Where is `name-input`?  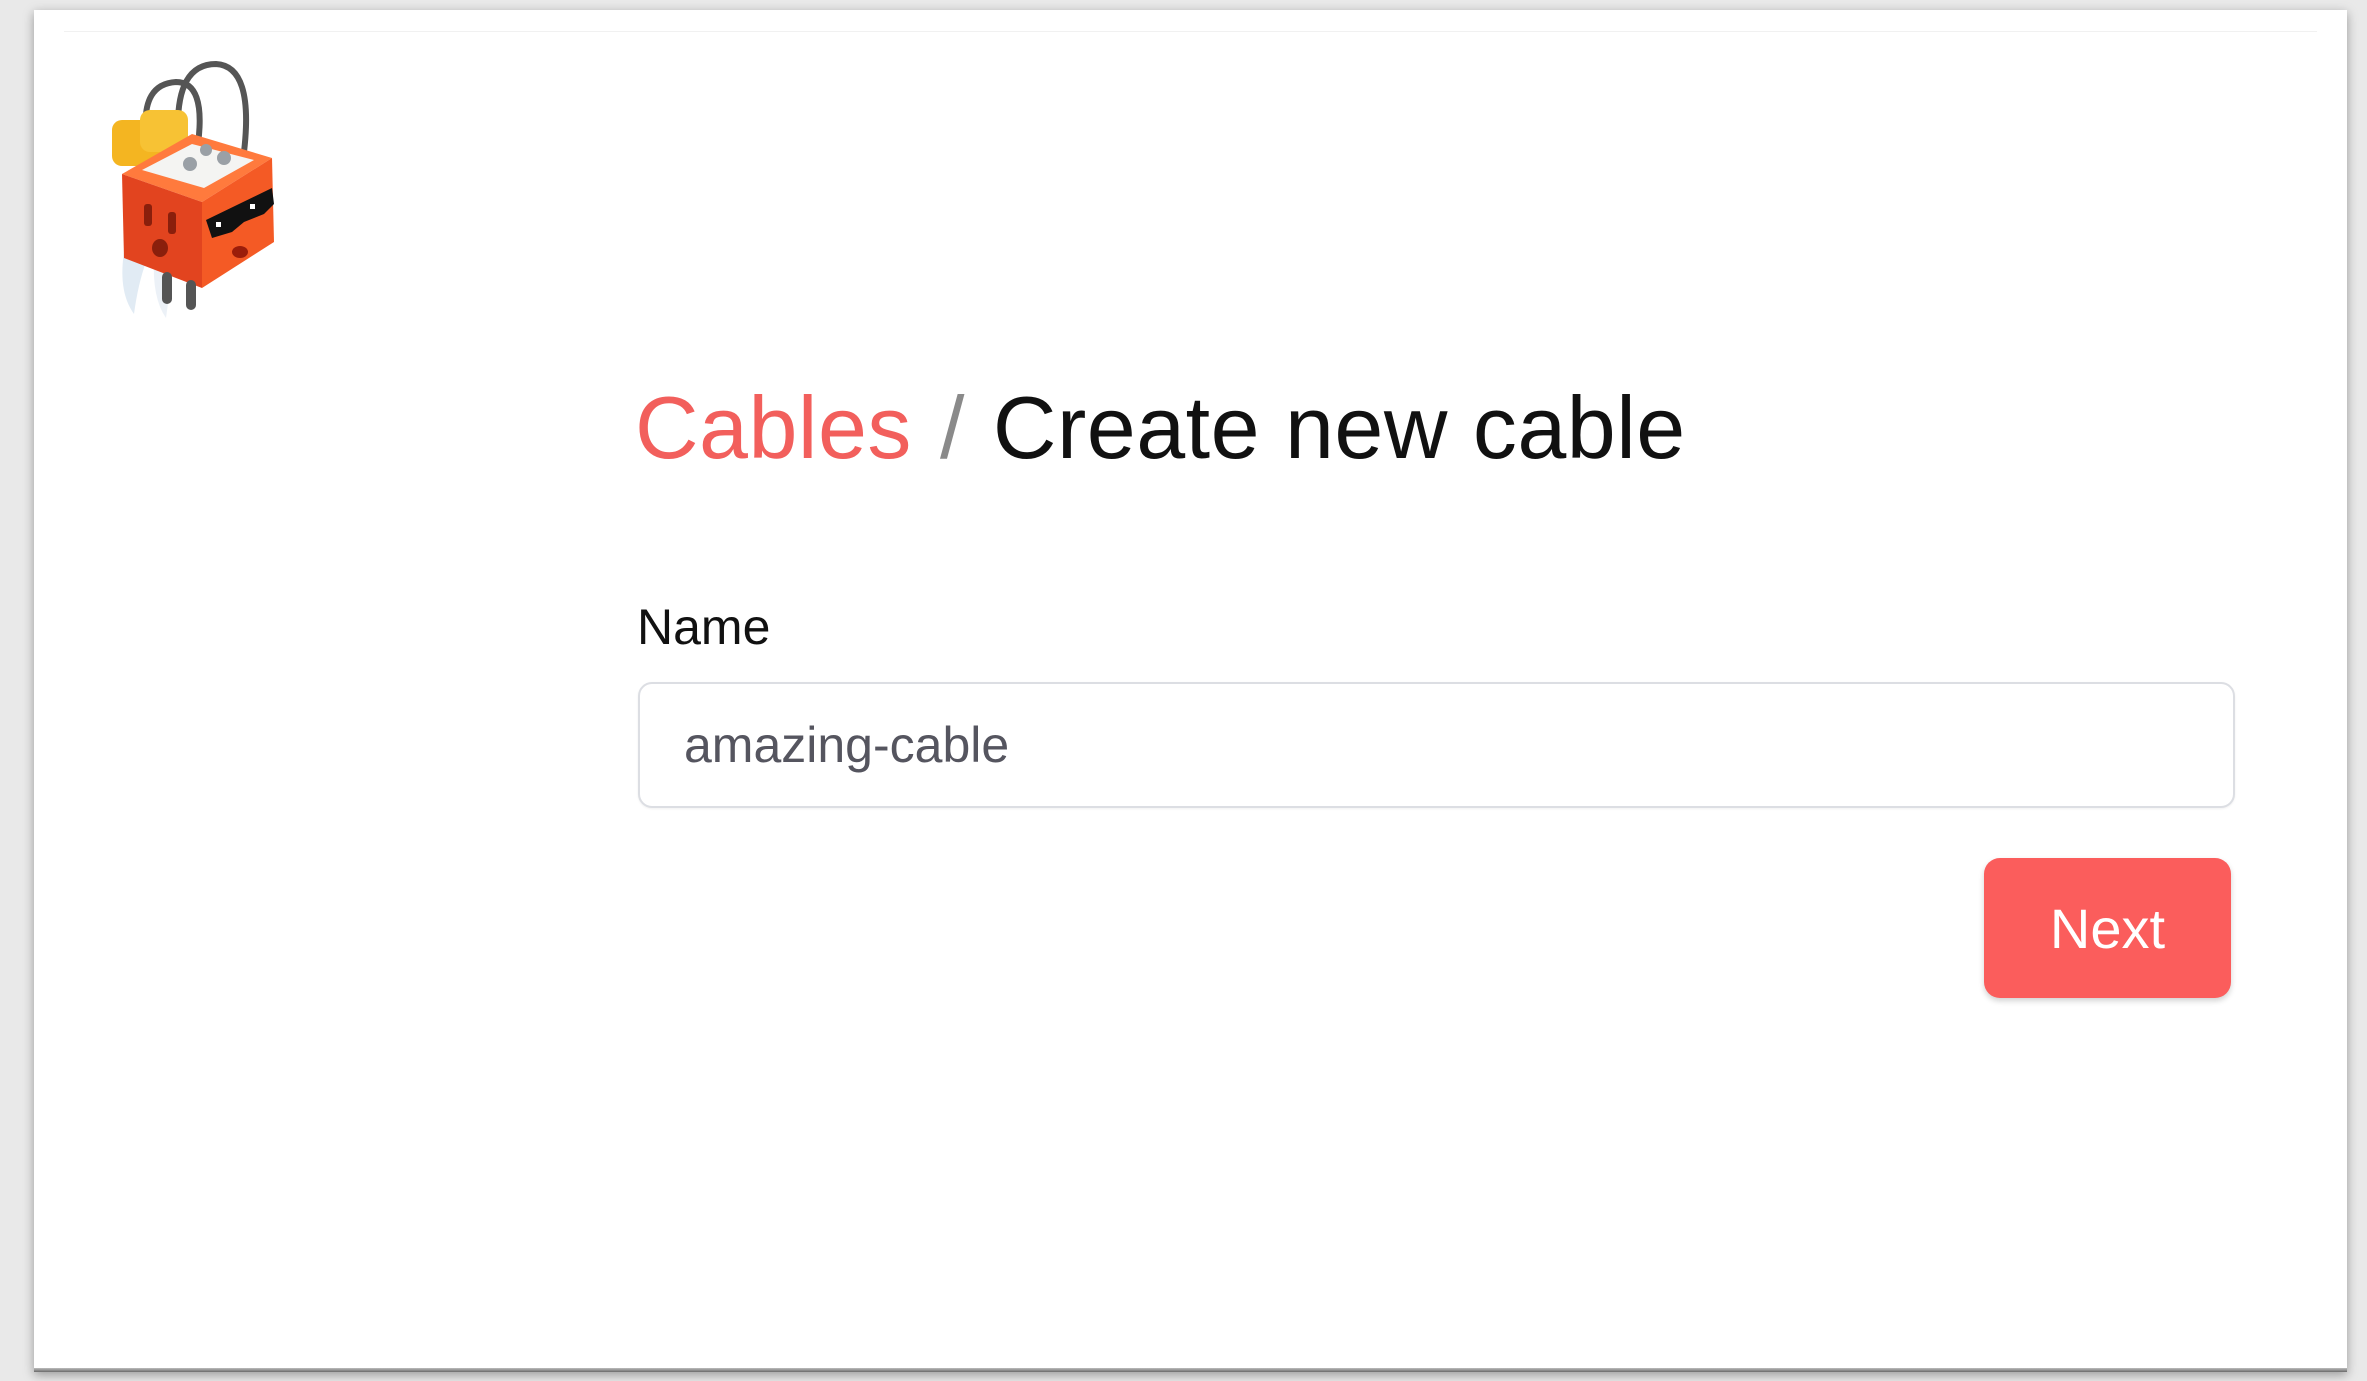
name-input is located at coordinates (1436, 745).